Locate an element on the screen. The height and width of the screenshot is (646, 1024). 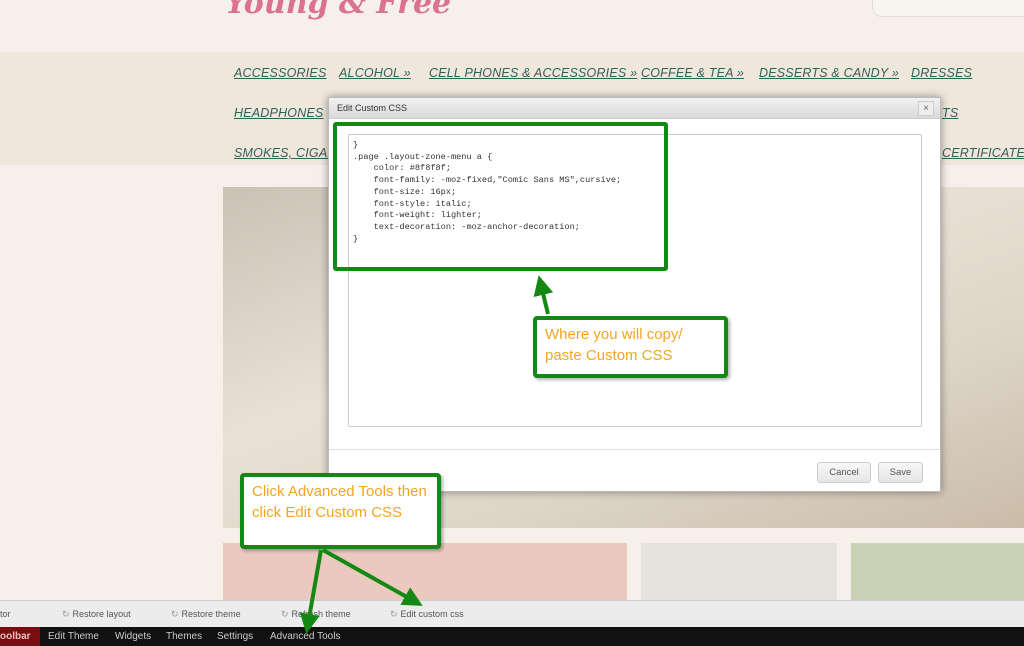
arrow-to-textarea is located at coordinates (543, 295).